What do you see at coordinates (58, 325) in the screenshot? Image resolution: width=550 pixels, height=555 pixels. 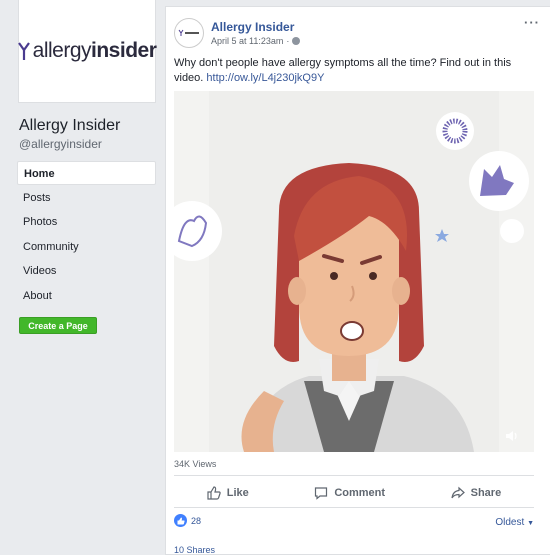 I see `create-page-button: Create a Page` at bounding box center [58, 325].